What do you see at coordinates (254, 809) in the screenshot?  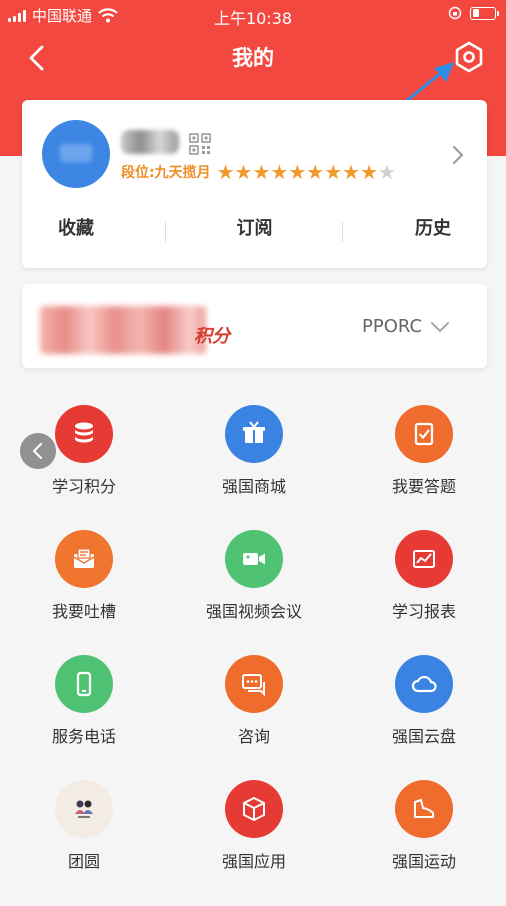 I see `cube-icon` at bounding box center [254, 809].